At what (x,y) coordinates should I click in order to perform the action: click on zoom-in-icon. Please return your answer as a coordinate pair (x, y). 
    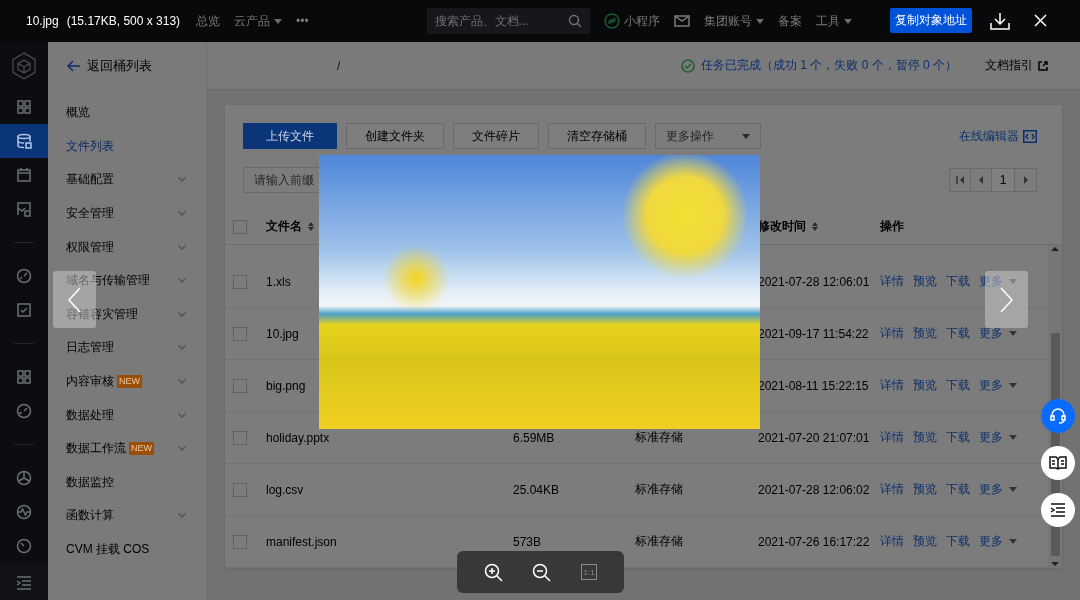
    Looking at the image, I should click on (493, 572).